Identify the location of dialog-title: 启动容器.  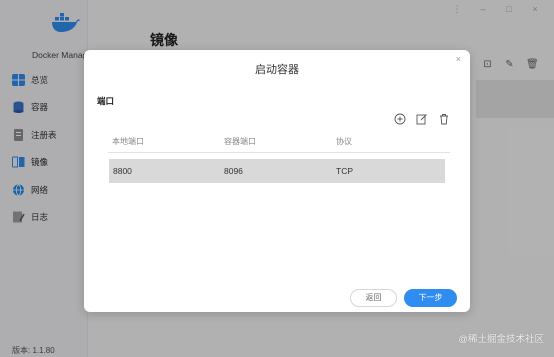
(277, 70).